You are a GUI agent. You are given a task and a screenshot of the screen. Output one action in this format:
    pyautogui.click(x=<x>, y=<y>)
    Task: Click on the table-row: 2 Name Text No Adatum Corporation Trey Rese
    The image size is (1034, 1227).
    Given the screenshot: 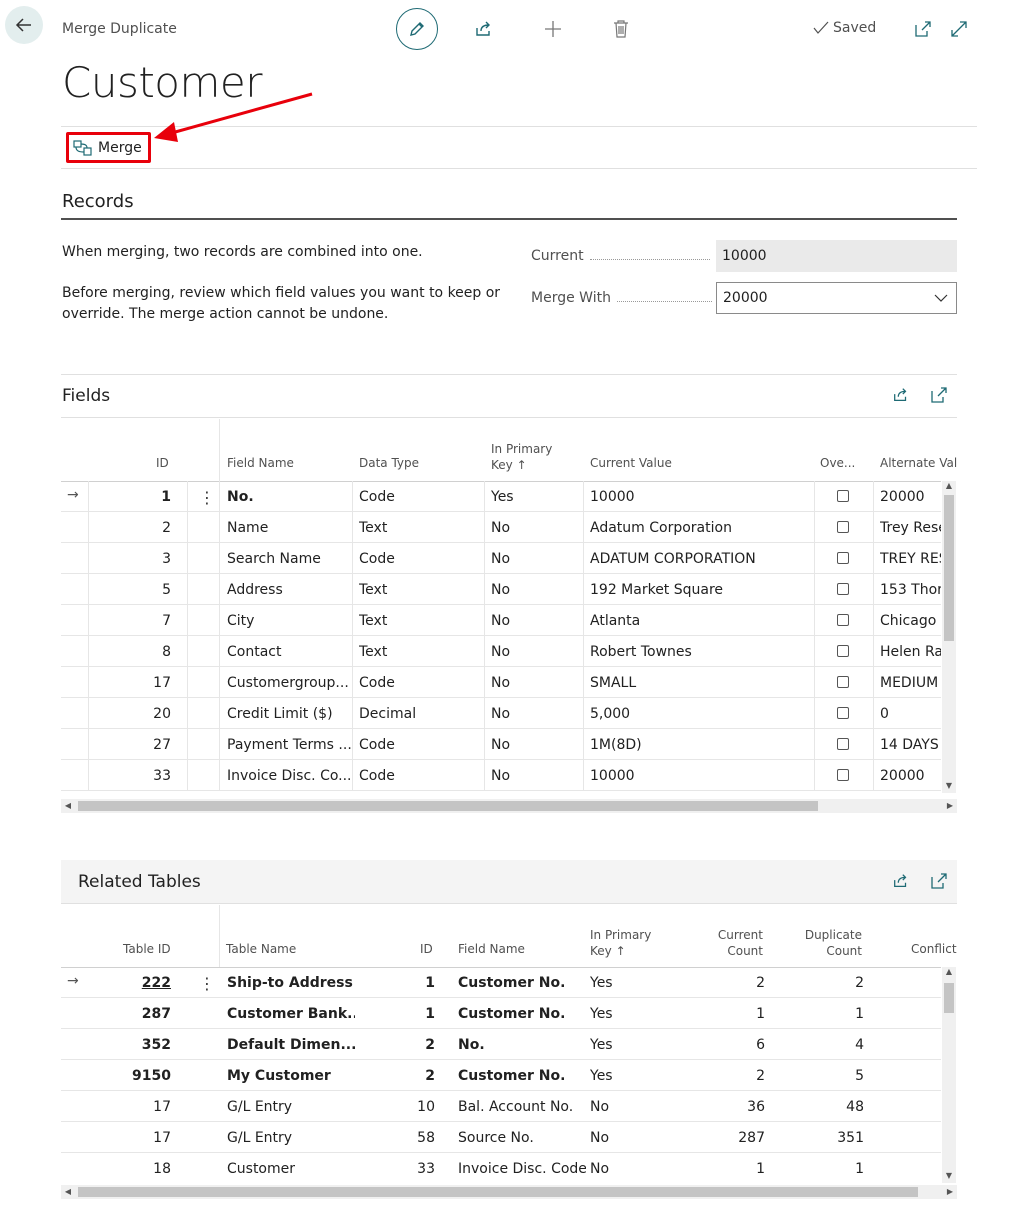 What is the action you would take?
    pyautogui.click(x=501, y=527)
    